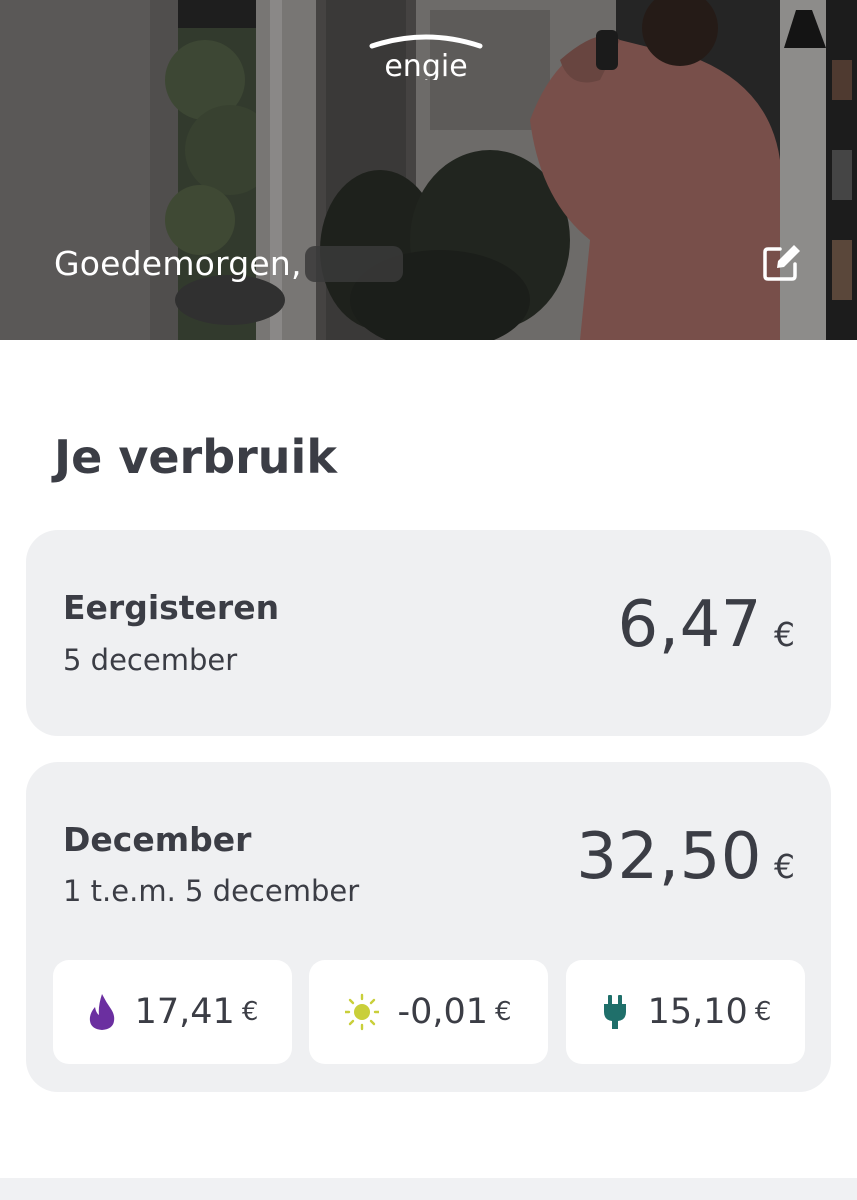  I want to click on day-card-date: 5 december, so click(150, 660).